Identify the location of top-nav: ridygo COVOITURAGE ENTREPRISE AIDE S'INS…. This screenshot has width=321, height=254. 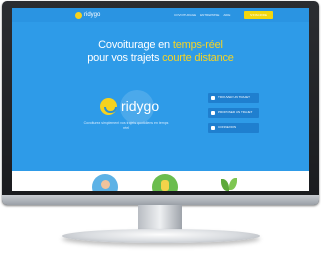
(160, 15).